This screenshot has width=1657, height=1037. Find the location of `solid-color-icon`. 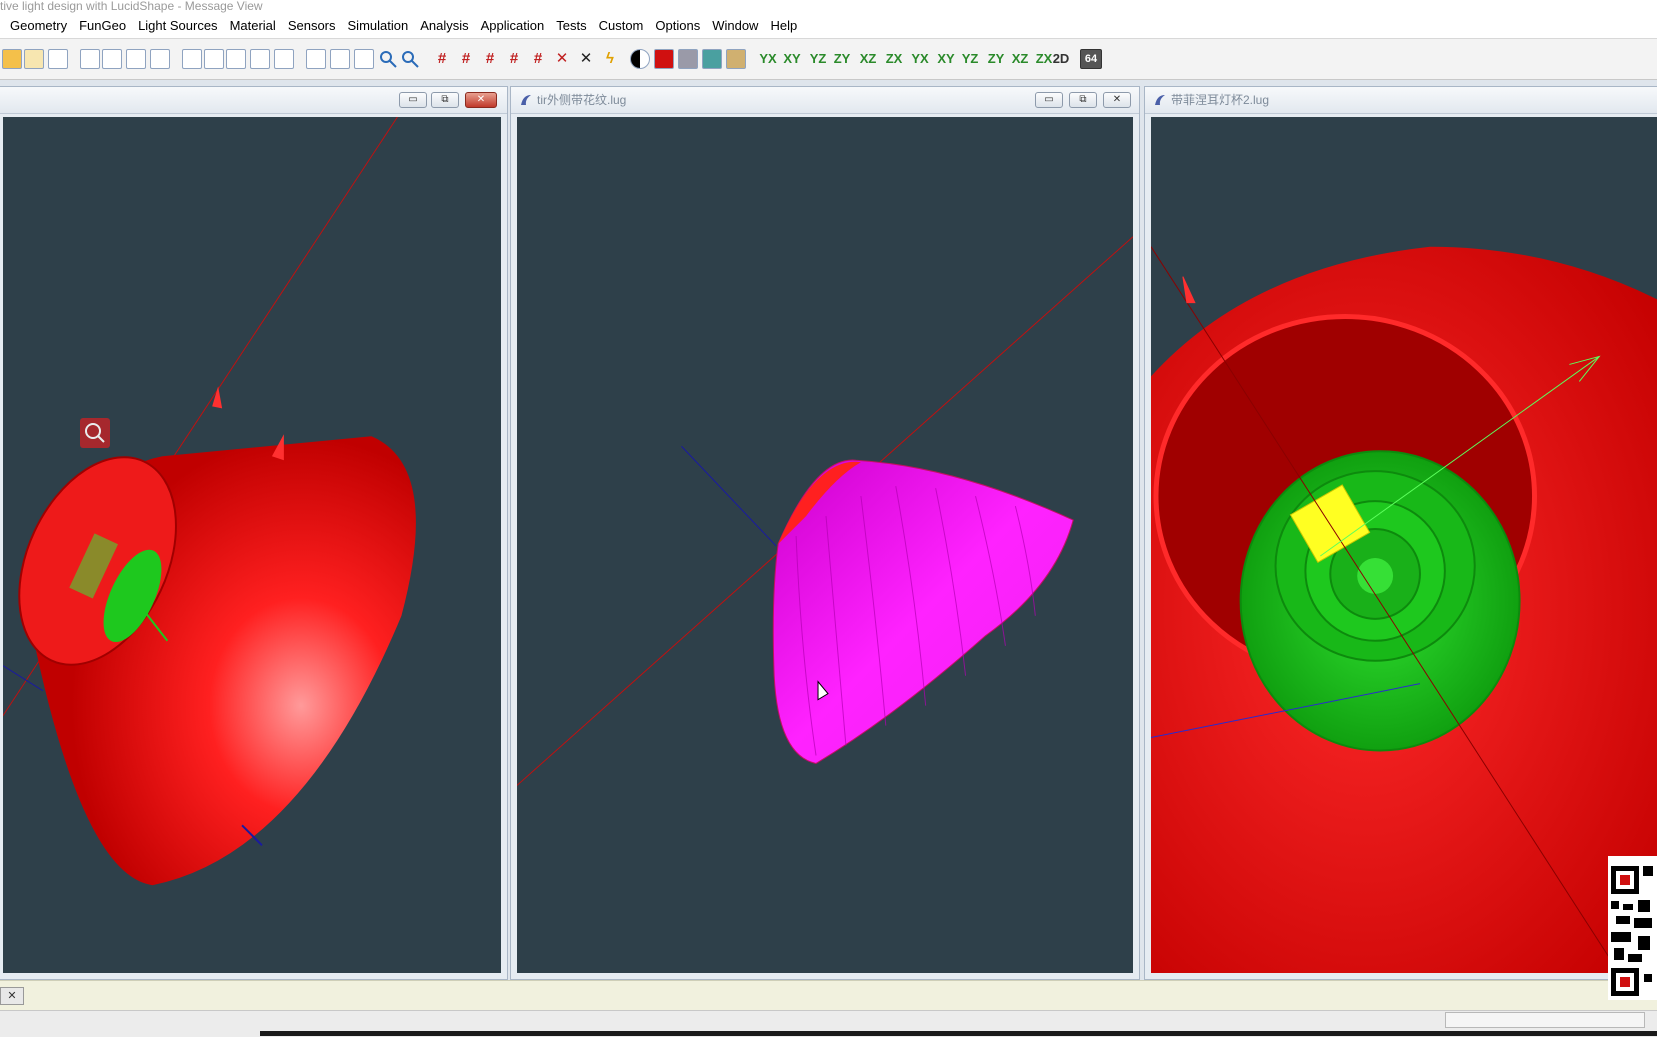

solid-color-icon is located at coordinates (664, 59).